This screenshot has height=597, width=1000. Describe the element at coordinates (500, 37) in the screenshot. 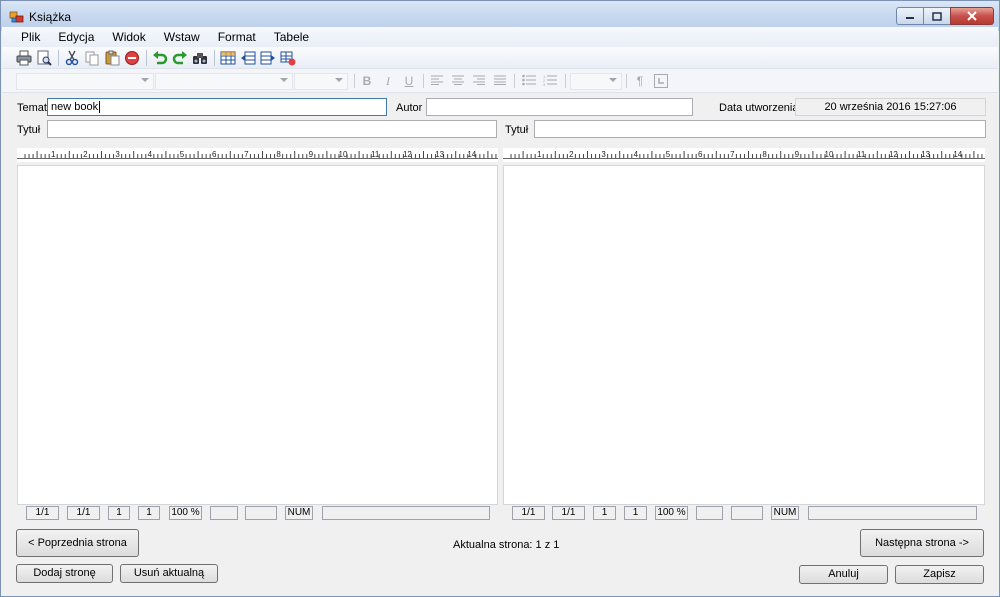

I see `menu-bar: Plik Edycja Widok Wstaw Format Tabele` at that location.